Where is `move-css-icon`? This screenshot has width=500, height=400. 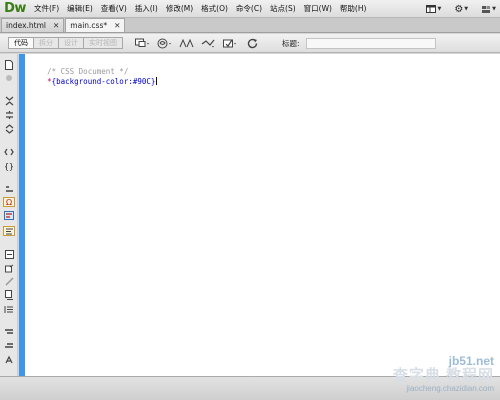
move-css-icon is located at coordinates (8, 295).